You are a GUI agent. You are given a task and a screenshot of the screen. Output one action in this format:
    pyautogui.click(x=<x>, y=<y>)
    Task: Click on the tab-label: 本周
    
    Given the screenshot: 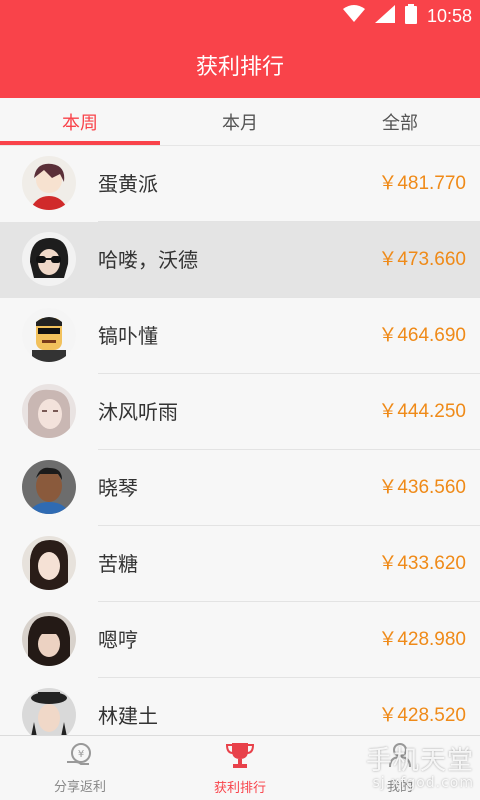 What is the action you would take?
    pyautogui.click(x=80, y=123)
    